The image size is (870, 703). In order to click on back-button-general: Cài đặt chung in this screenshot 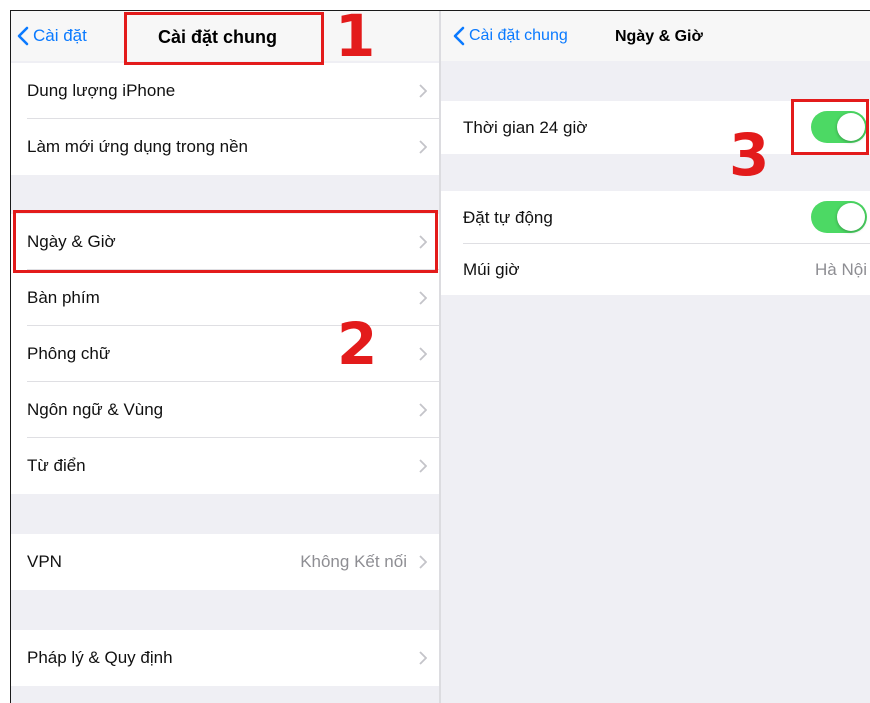, I will do `click(510, 36)`.